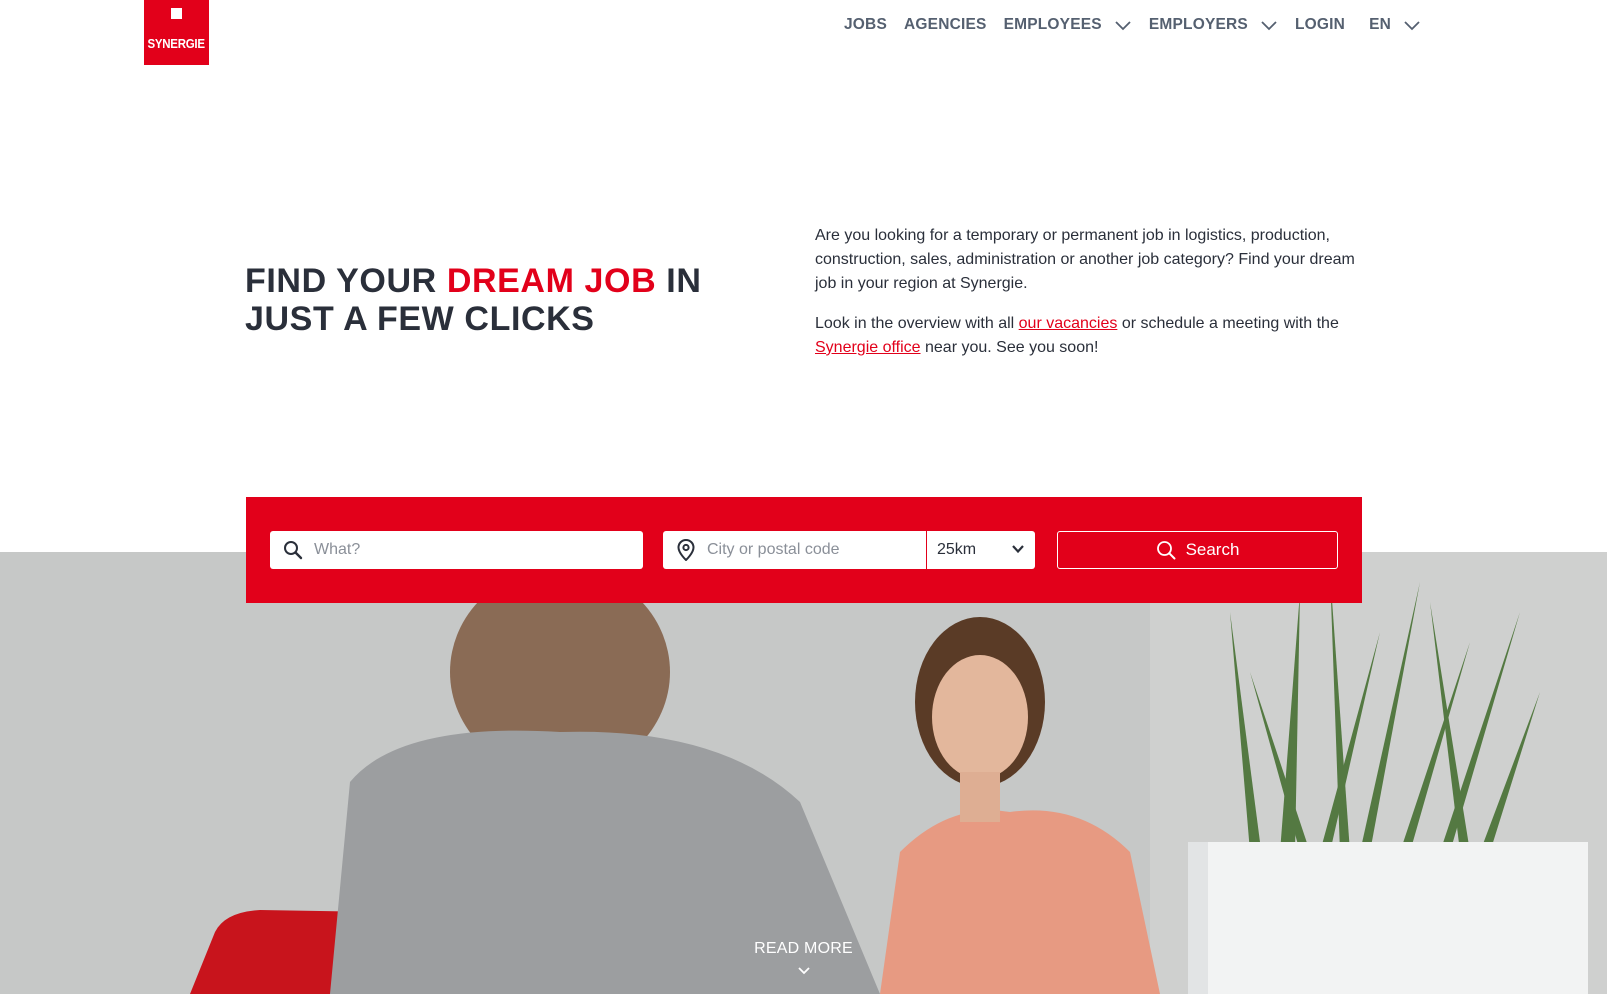 The image size is (1607, 994). What do you see at coordinates (1380, 24) in the screenshot?
I see `language-label: EN` at bounding box center [1380, 24].